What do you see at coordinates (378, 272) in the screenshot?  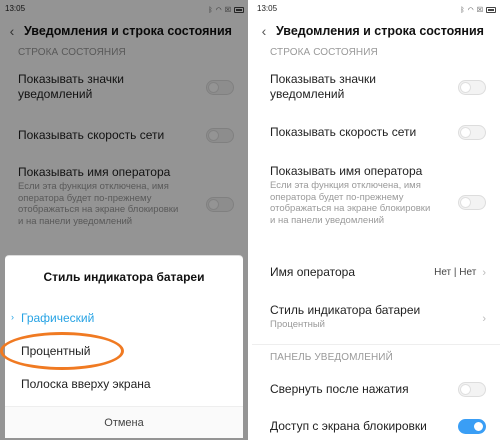 I see `setting-operator-name: Имя оператора Нет | Нет ›` at bounding box center [378, 272].